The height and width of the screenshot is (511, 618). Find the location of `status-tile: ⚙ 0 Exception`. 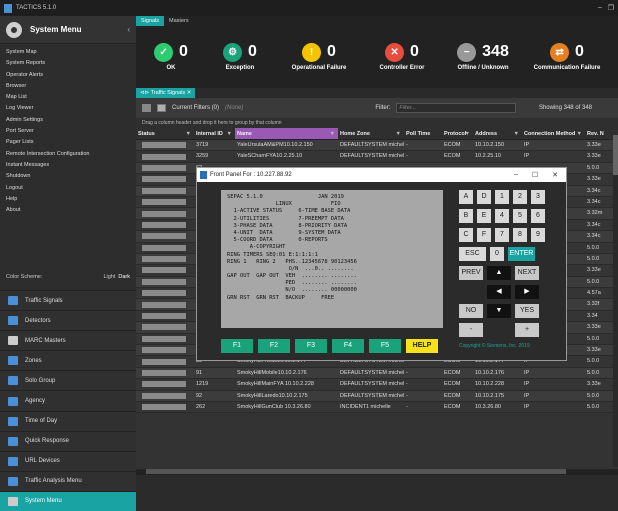

status-tile: ⚙ 0 Exception is located at coordinates (240, 57).